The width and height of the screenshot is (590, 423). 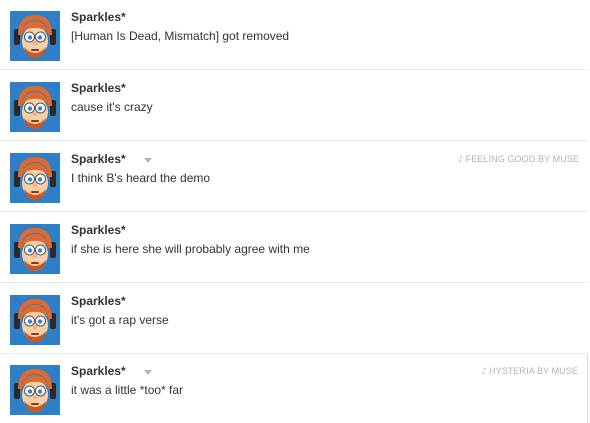 I want to click on now-playing-label: HYSTERIA BY MUSE, so click(x=533, y=371).